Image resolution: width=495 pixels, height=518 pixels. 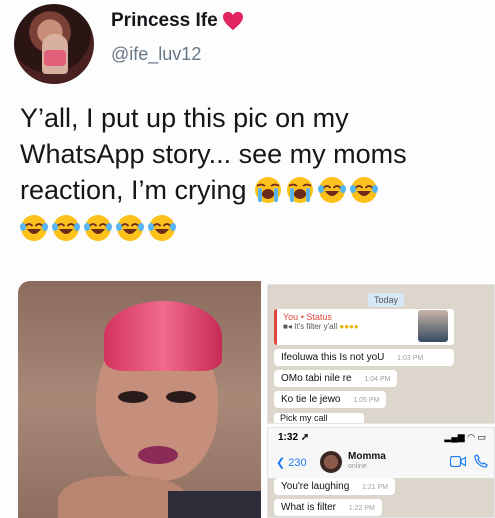 I want to click on display-name: Princess Ife, so click(x=164, y=21).